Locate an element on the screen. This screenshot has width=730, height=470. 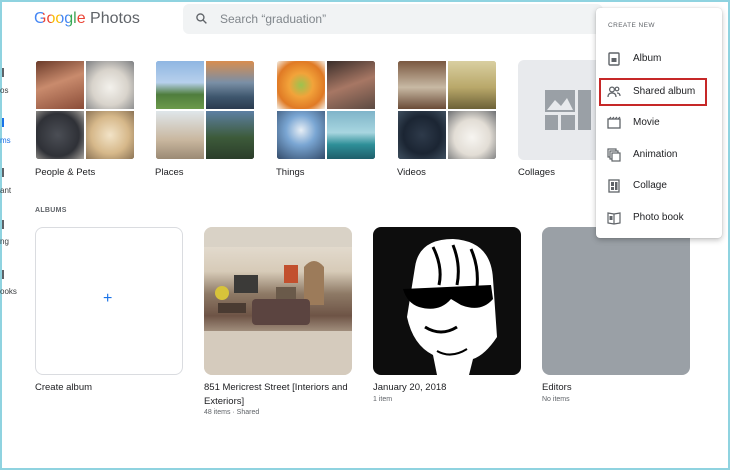
album-meta: 48 items · Shared is located at coordinates (232, 412).